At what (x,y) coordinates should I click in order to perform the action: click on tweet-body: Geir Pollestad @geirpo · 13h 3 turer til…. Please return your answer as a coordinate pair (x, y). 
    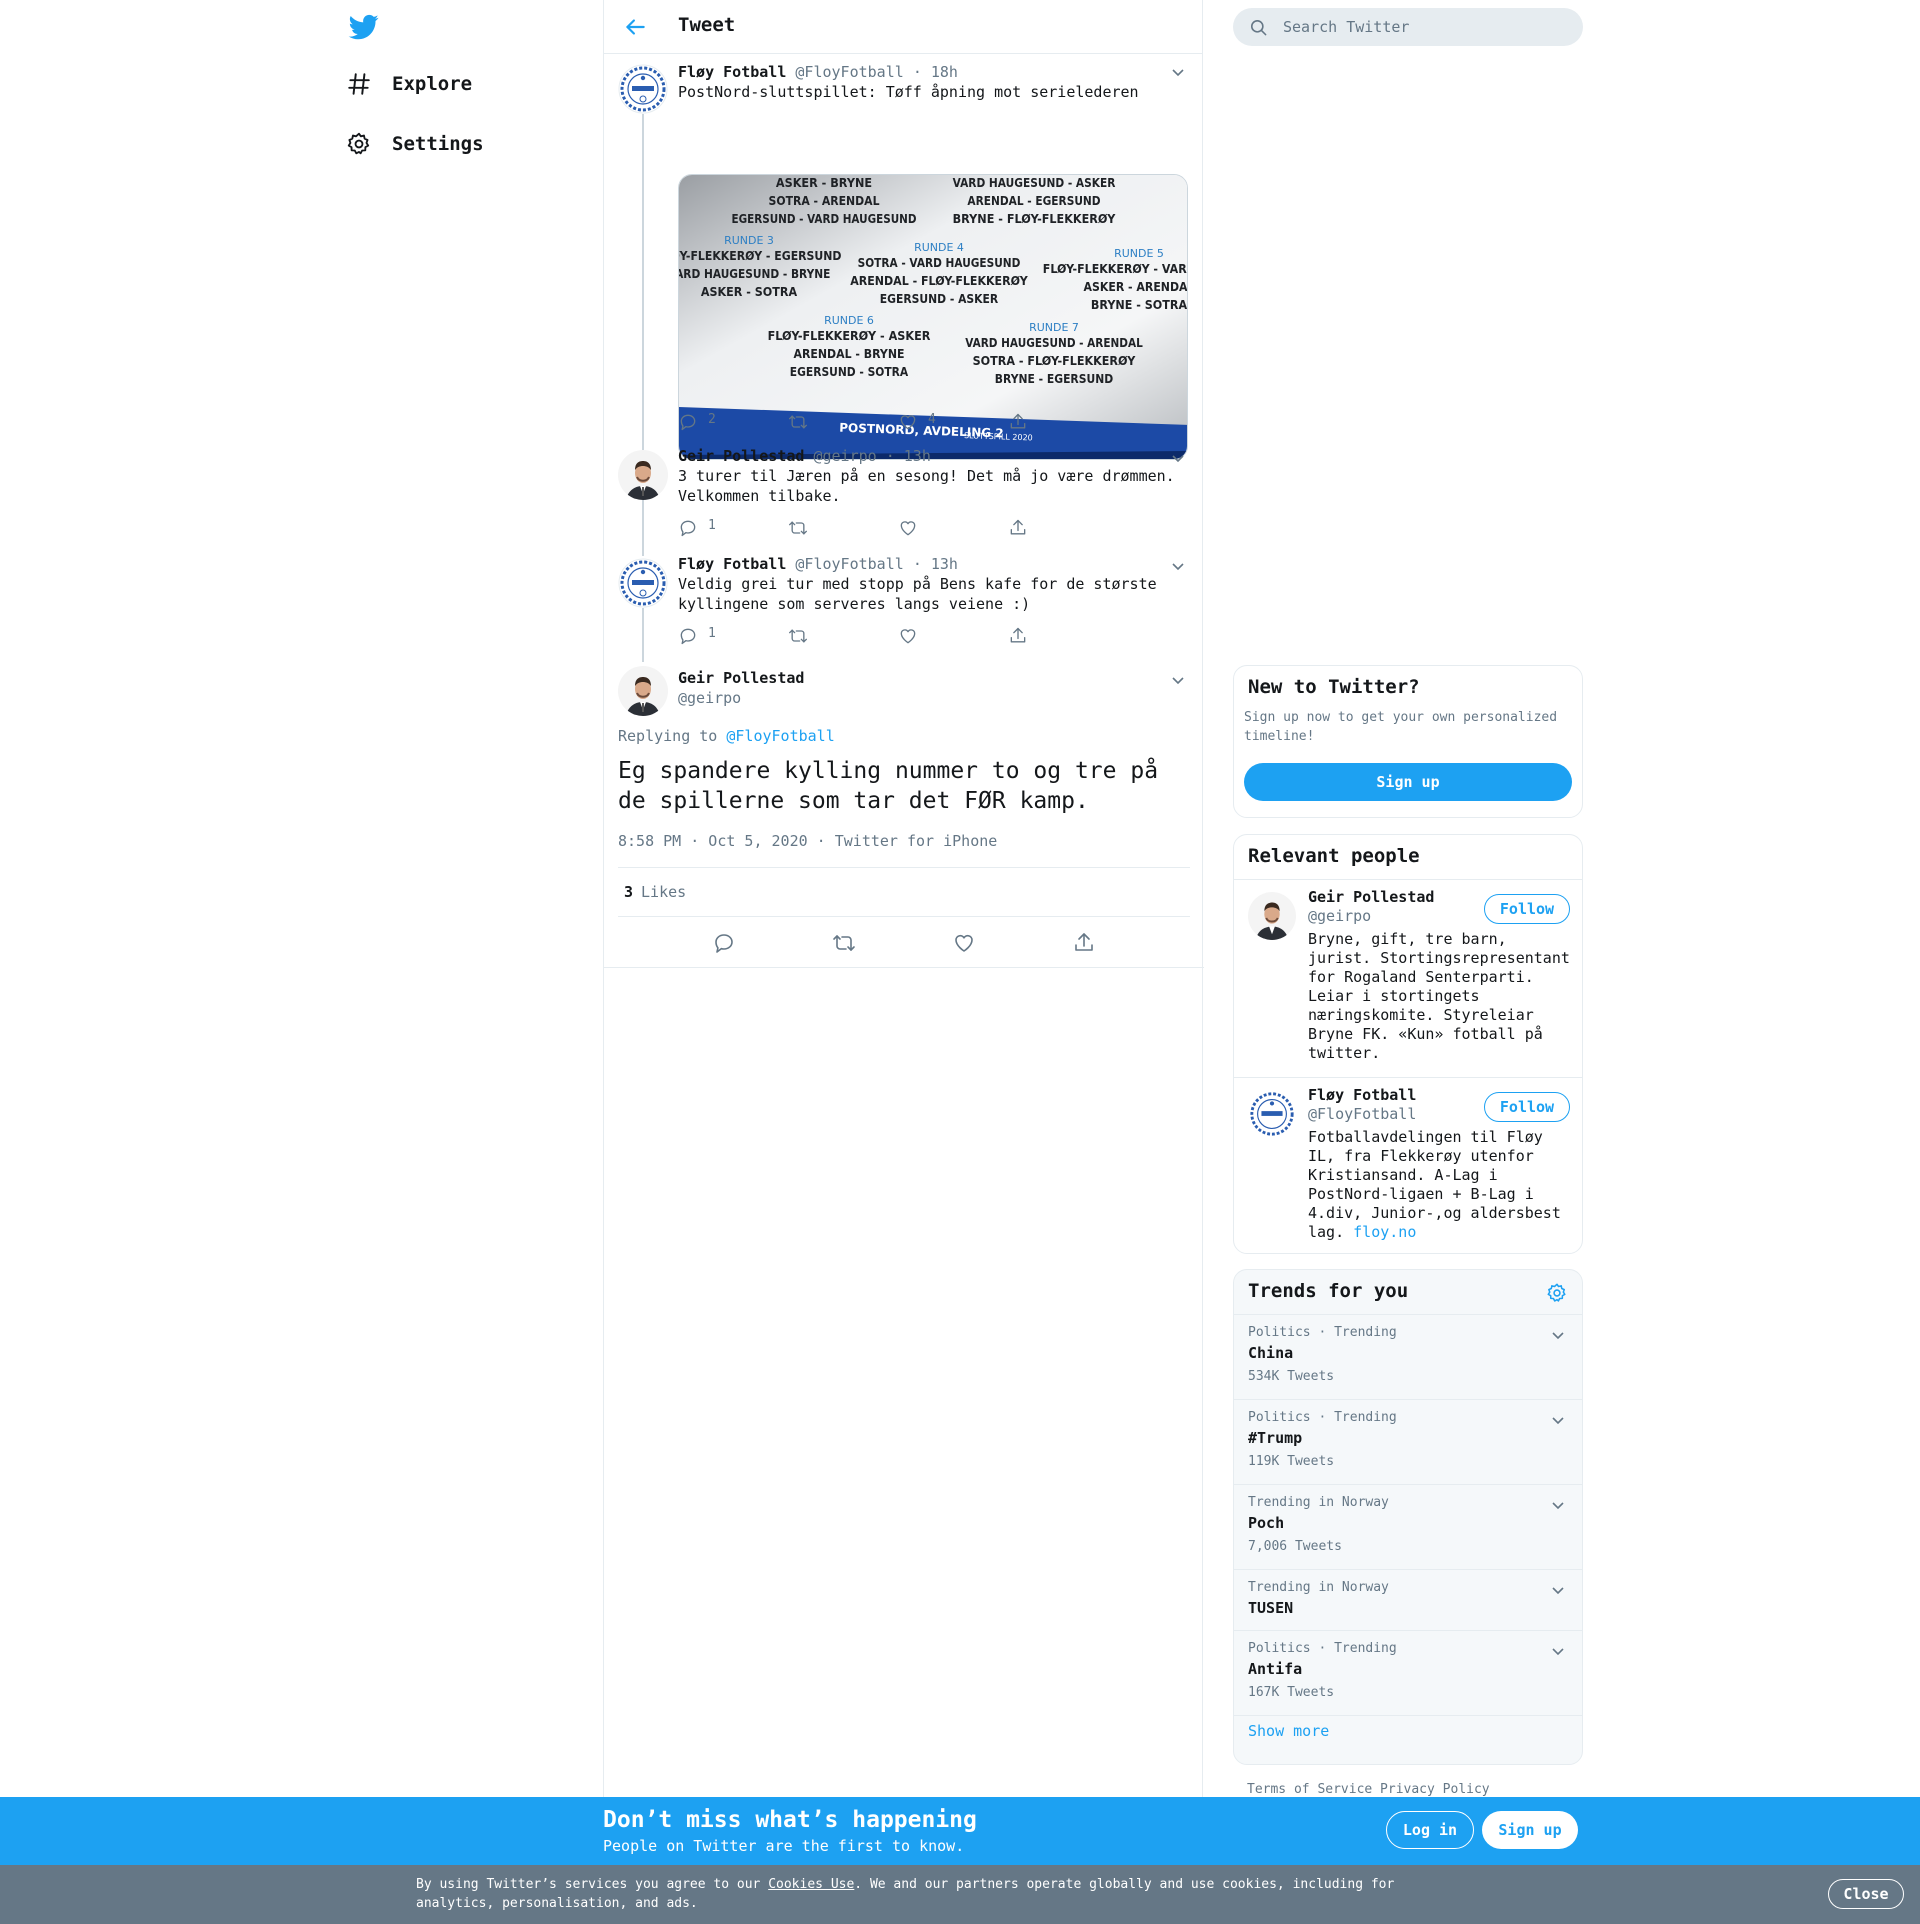
    Looking at the image, I should click on (933, 476).